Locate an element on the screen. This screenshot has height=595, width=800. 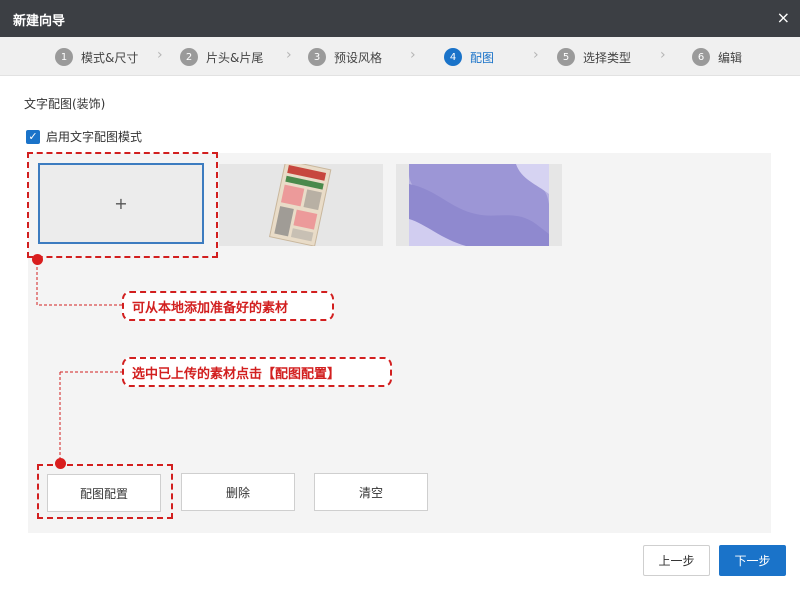
prev-step-button: 上一步 is located at coordinates (676, 560).